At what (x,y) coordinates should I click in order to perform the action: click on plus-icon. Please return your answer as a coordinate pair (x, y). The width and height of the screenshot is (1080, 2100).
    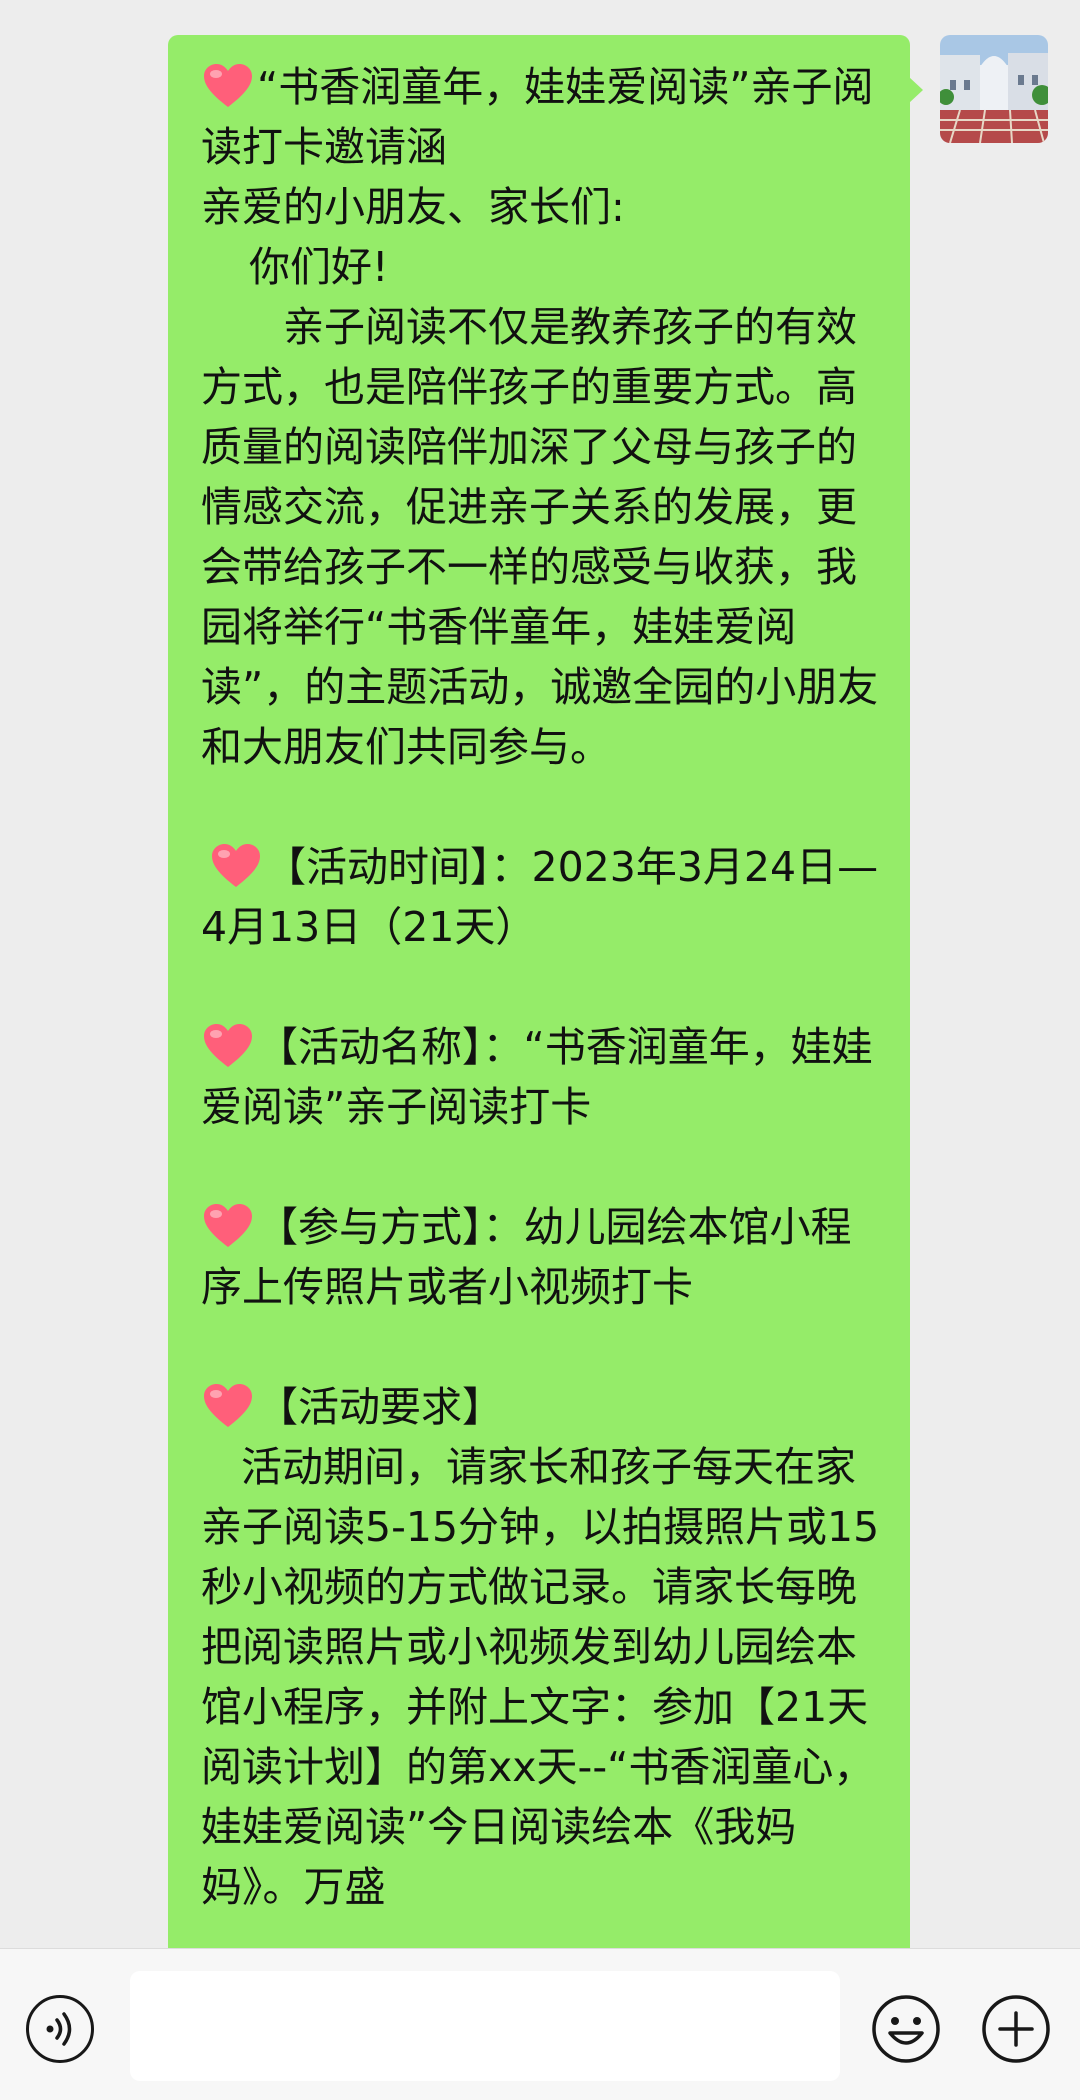
    Looking at the image, I should click on (1016, 2029).